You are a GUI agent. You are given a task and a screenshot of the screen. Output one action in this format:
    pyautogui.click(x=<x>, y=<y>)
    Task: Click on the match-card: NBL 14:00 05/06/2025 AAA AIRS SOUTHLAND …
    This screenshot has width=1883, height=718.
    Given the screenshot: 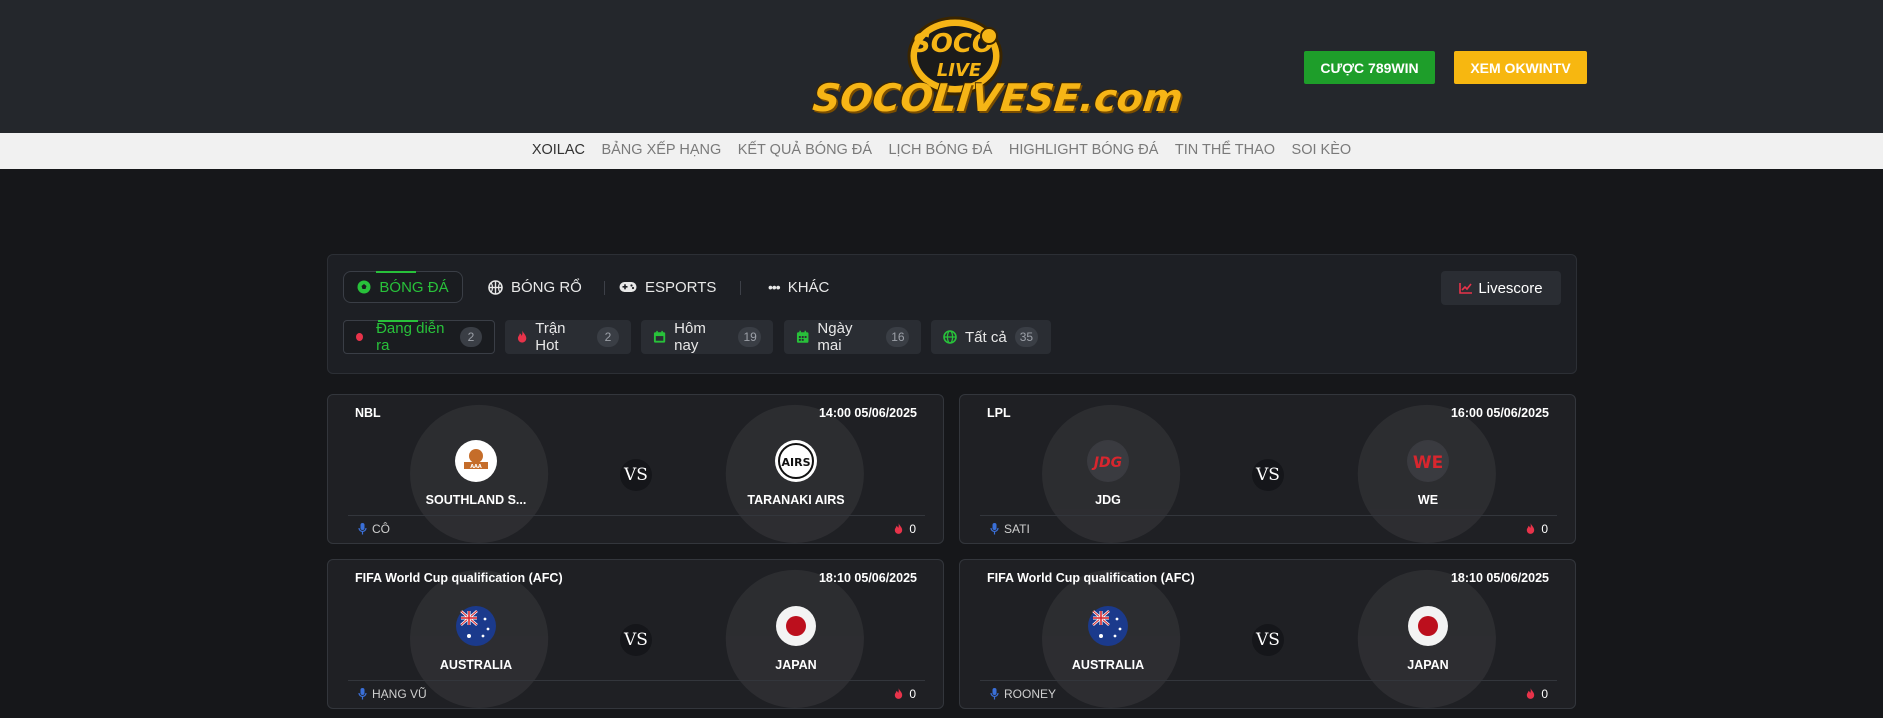 What is the action you would take?
    pyautogui.click(x=635, y=469)
    